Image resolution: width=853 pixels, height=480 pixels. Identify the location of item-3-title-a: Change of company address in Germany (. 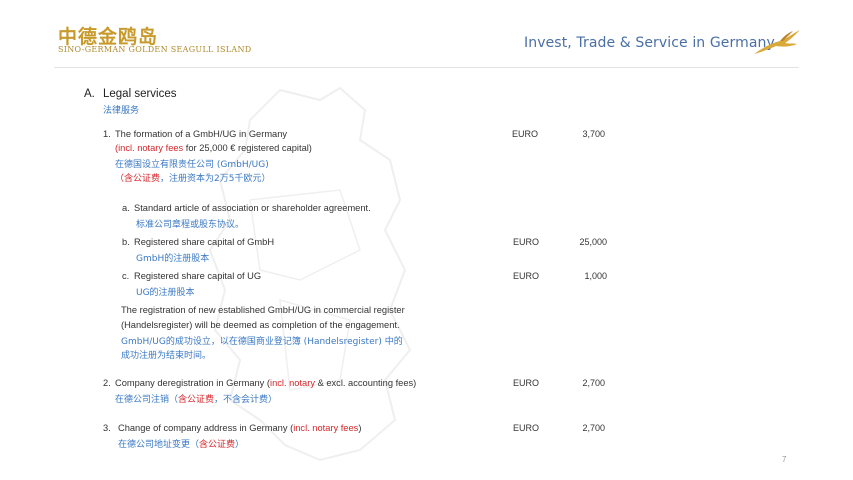
(206, 428).